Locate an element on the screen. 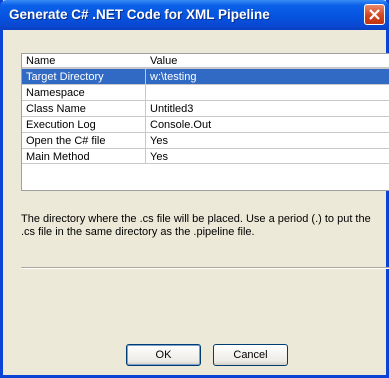  window-title: Generate C# .NET Code for XML Pipeline is located at coordinates (139, 14).